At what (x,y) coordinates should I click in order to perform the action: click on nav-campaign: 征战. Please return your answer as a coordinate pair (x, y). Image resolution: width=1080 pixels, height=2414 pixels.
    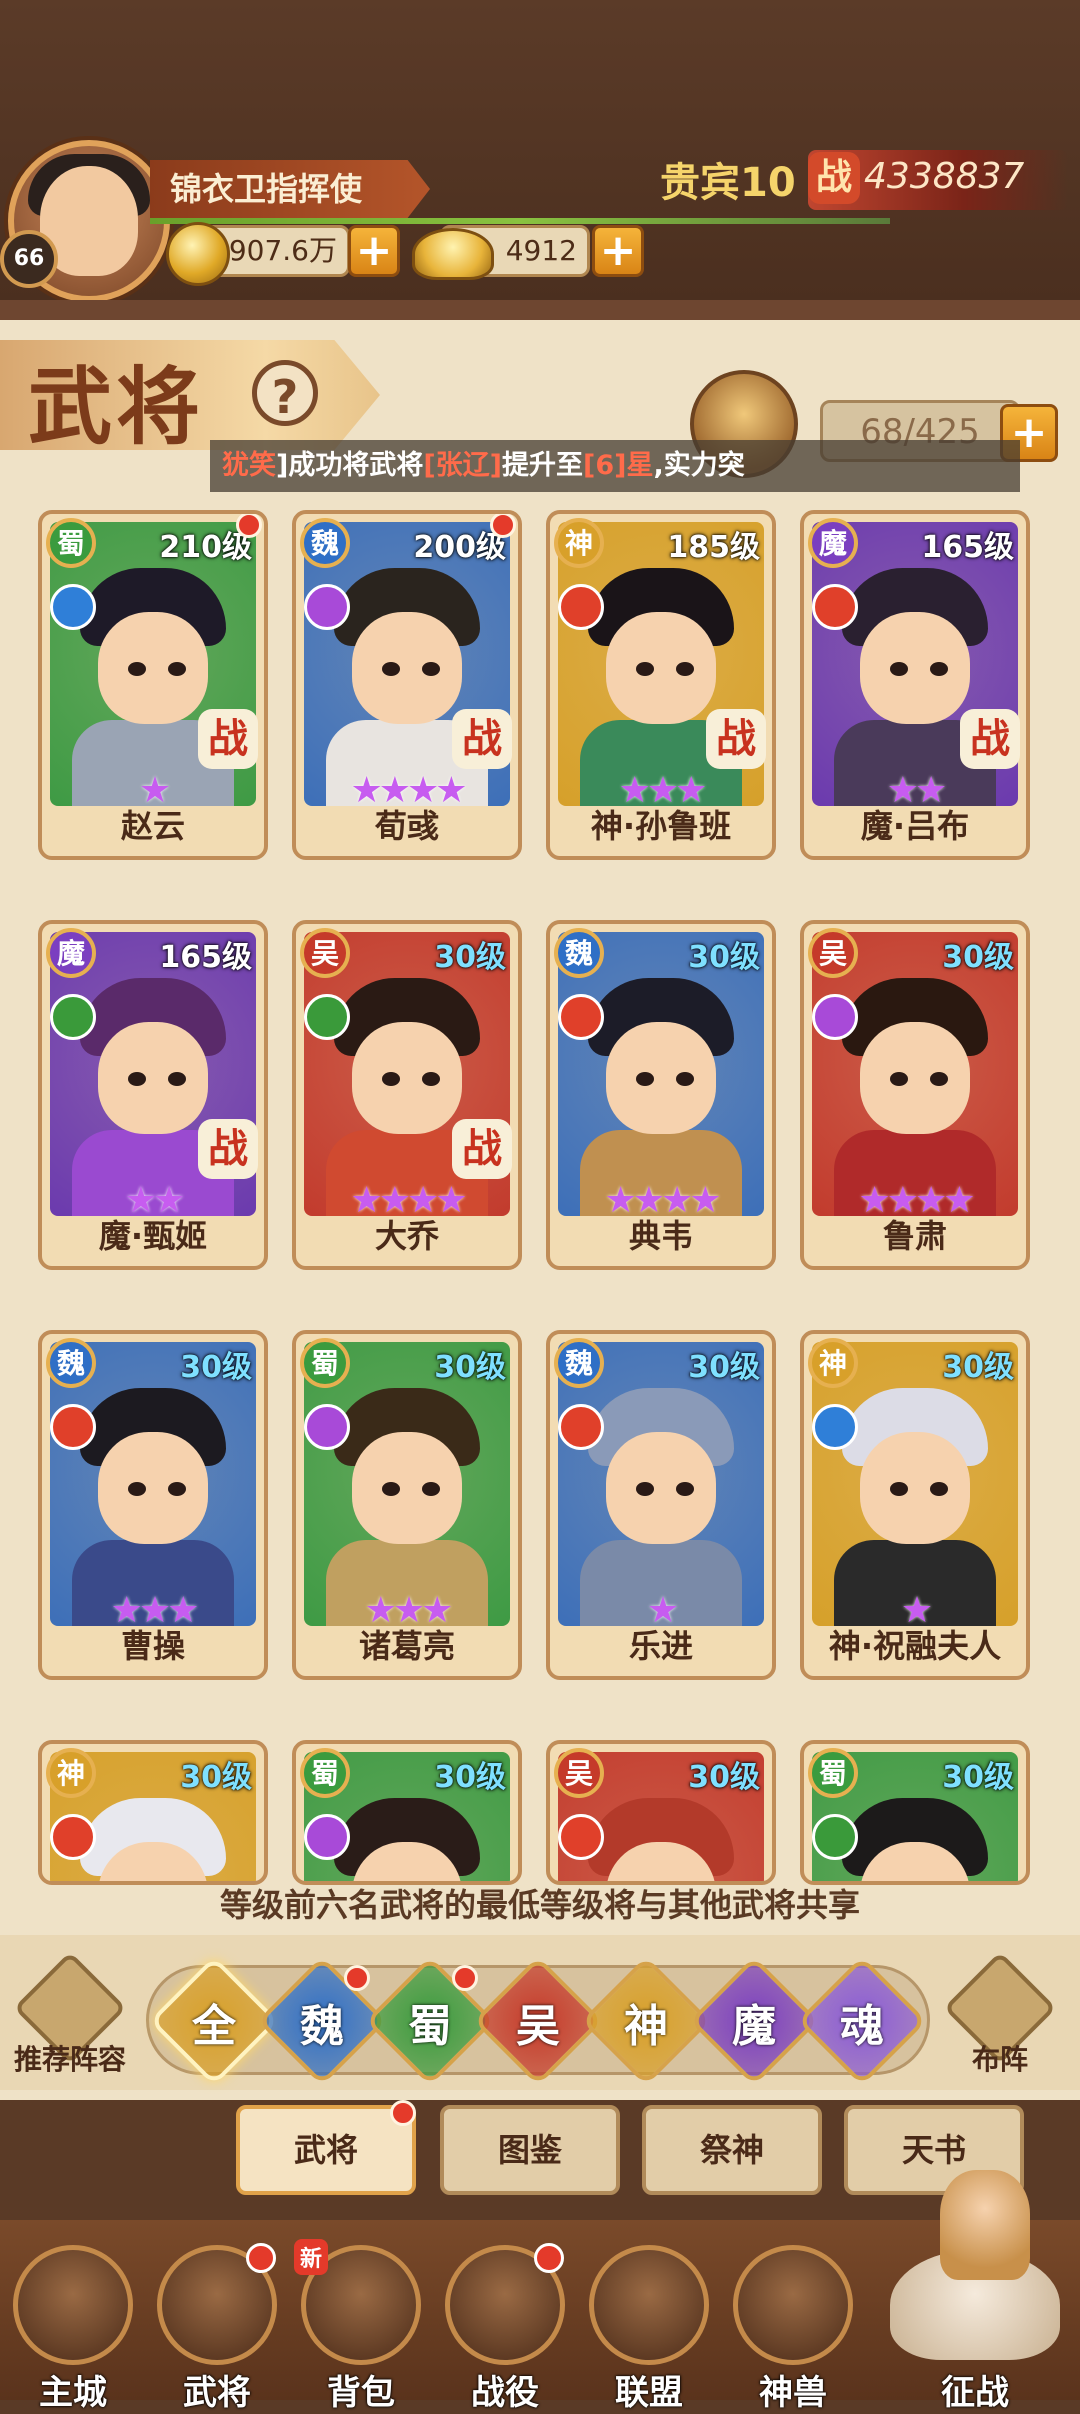
    Looking at the image, I should click on (975, 2329).